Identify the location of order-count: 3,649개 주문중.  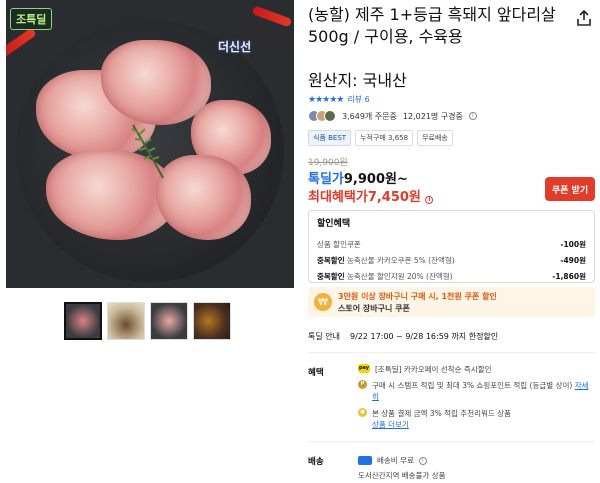
(369, 116).